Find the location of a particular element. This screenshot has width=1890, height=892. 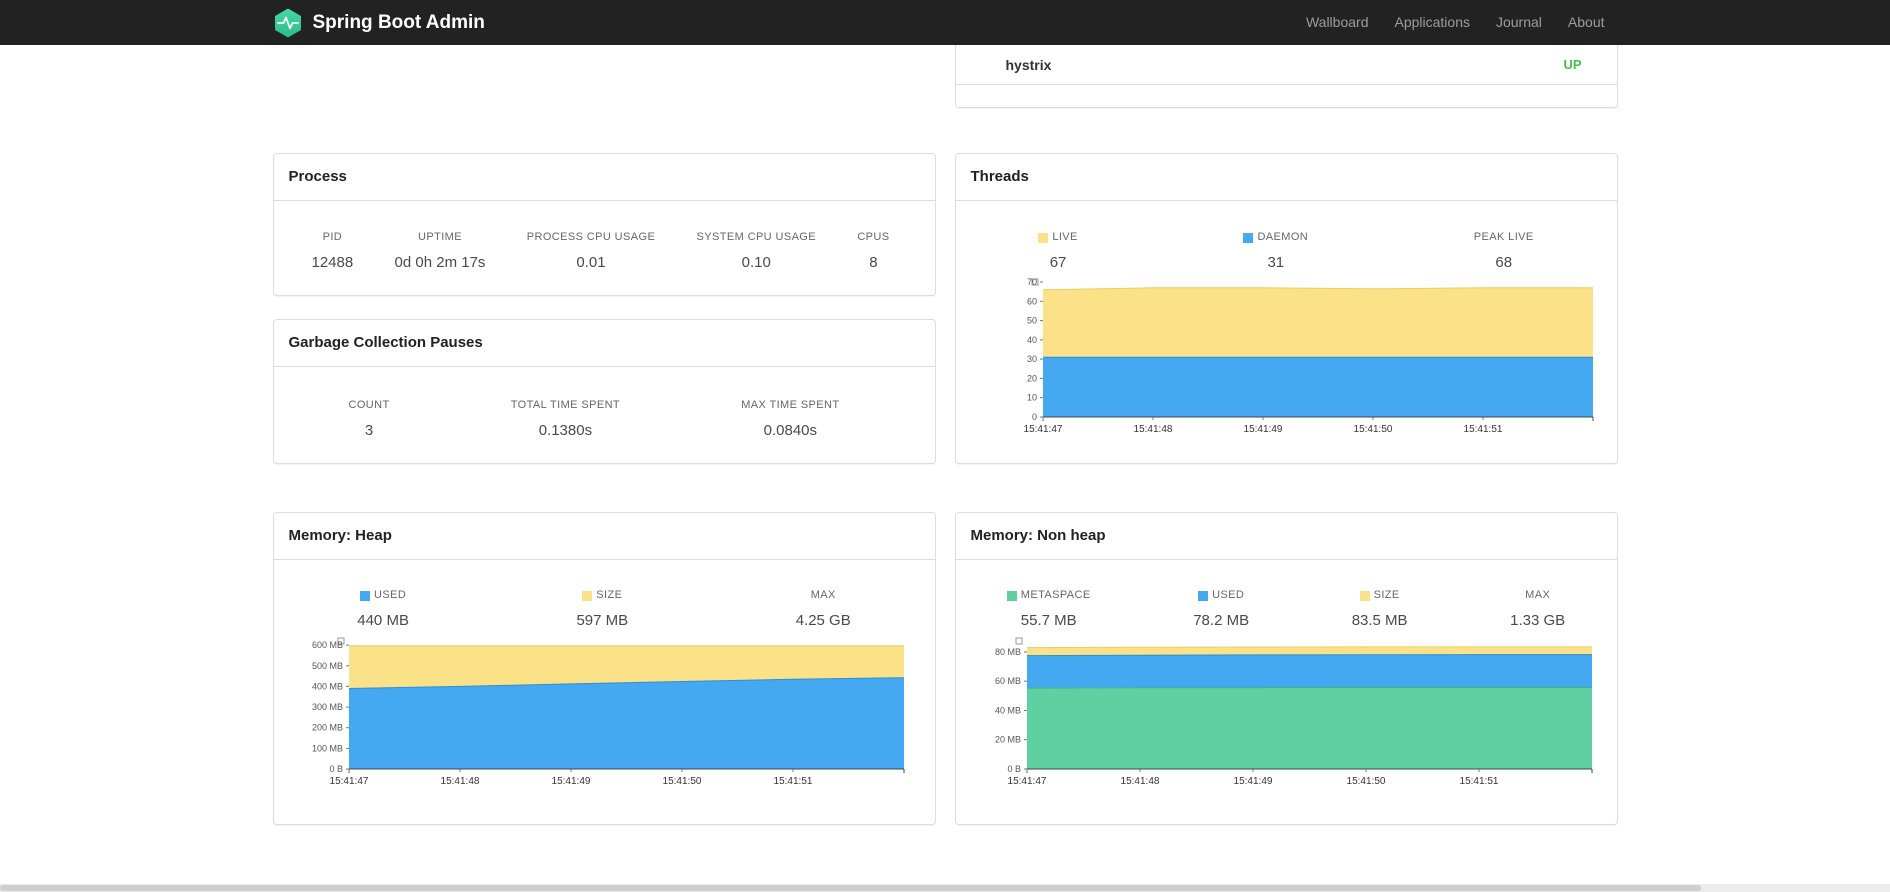

daemon-swatch-icon is located at coordinates (1248, 237).